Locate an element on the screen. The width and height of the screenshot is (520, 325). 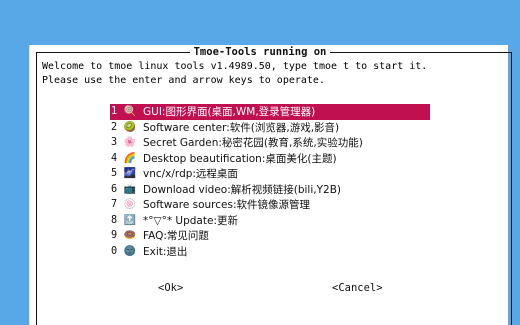
menu-item-software-center: 2 🥝 Software center:软件(浏览器,游戏,影音) is located at coordinates (270, 128).